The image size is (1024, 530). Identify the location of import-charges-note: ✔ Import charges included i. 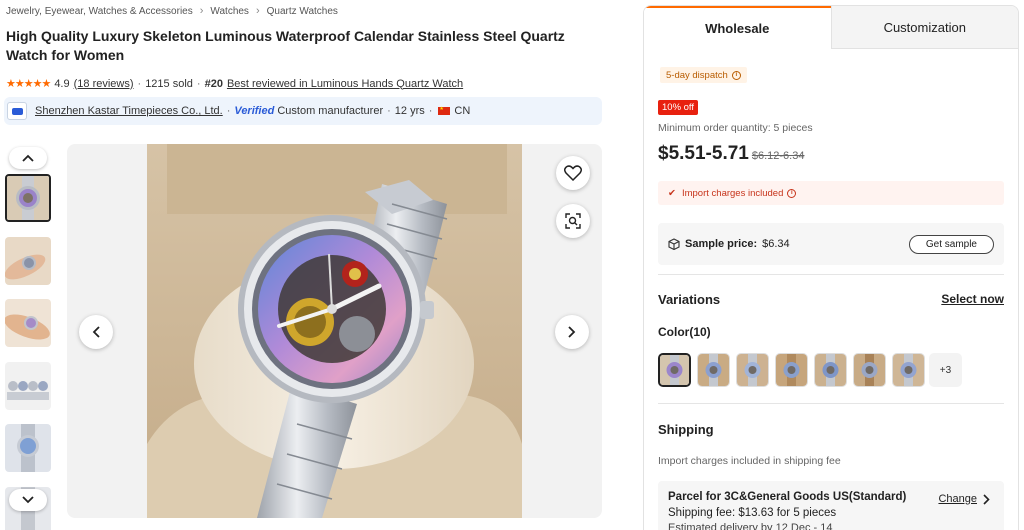
(831, 193).